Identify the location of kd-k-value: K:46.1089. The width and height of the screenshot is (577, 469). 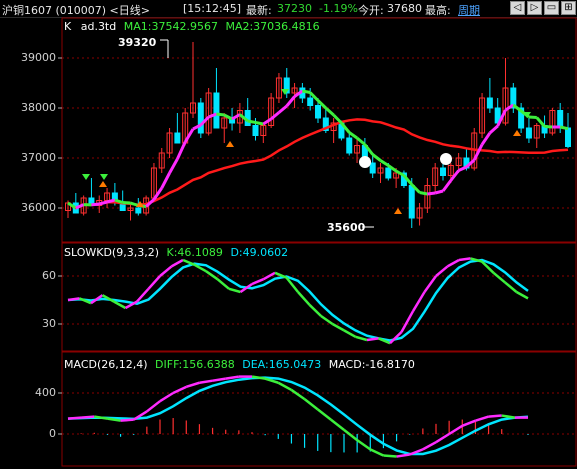
(194, 252).